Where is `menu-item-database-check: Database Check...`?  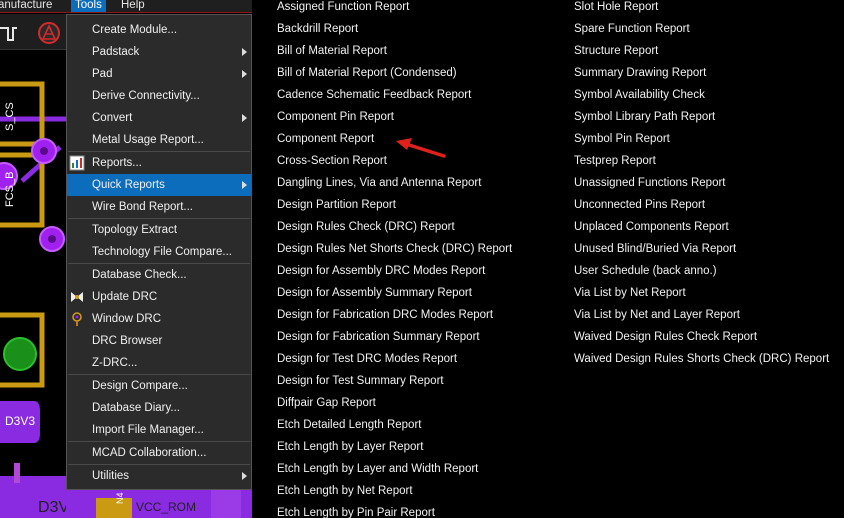 menu-item-database-check: Database Check... is located at coordinates (159, 275).